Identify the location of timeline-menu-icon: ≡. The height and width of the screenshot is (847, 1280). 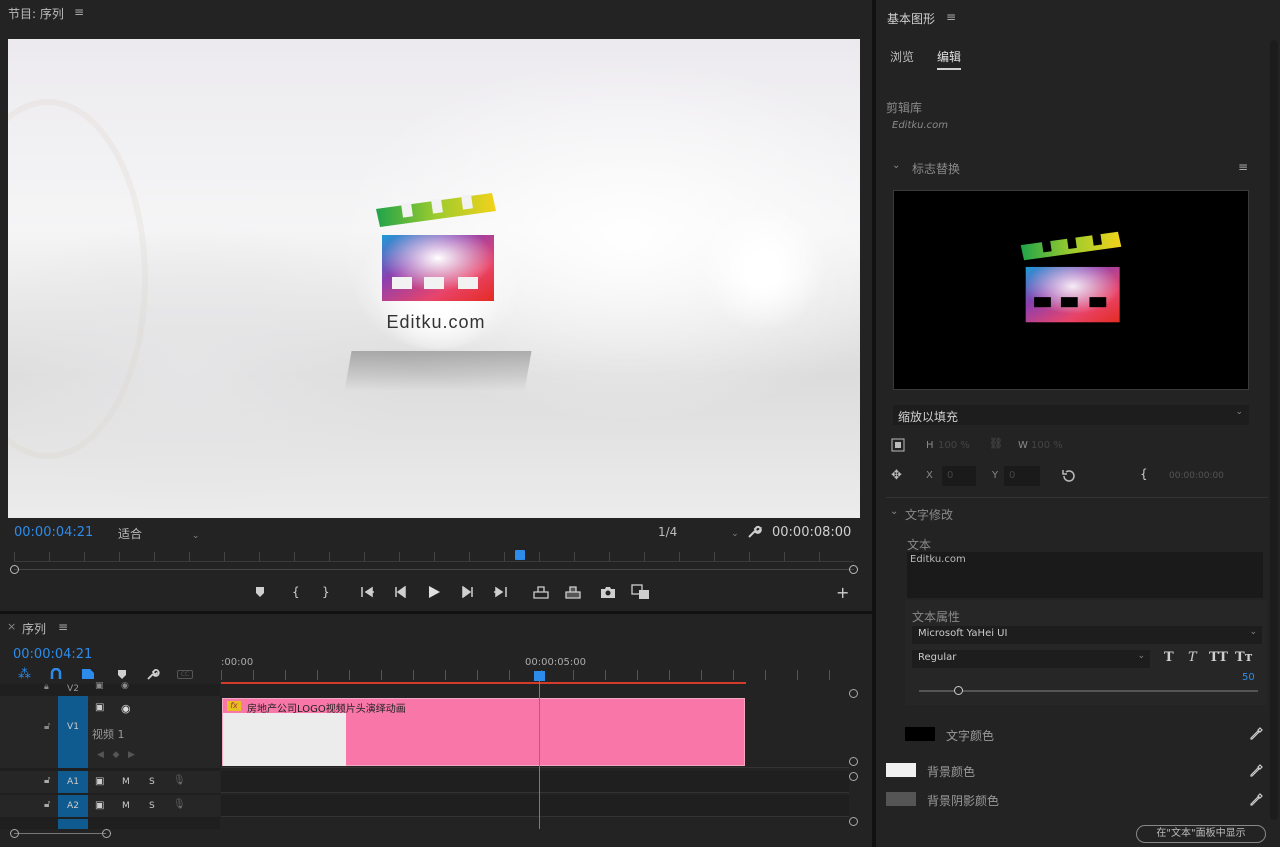
(63, 627).